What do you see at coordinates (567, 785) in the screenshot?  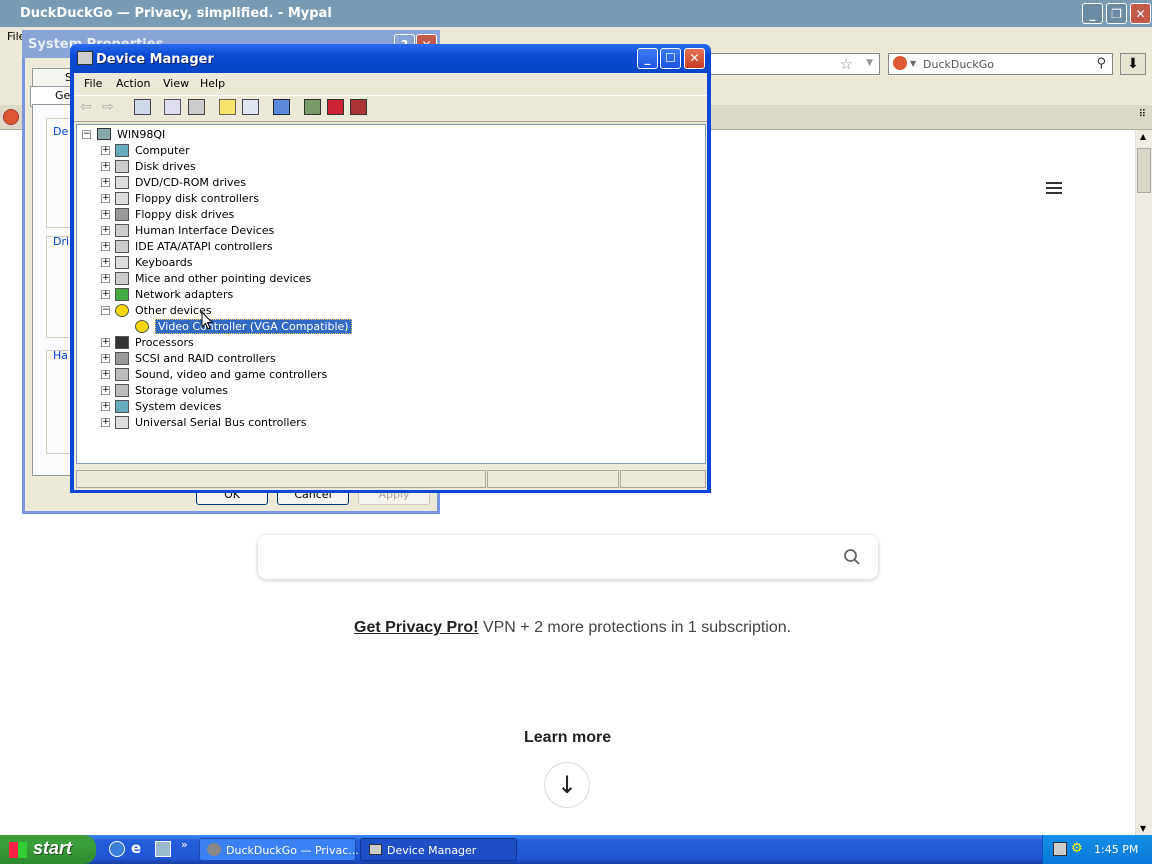 I see `arrow-down-icon: ↓` at bounding box center [567, 785].